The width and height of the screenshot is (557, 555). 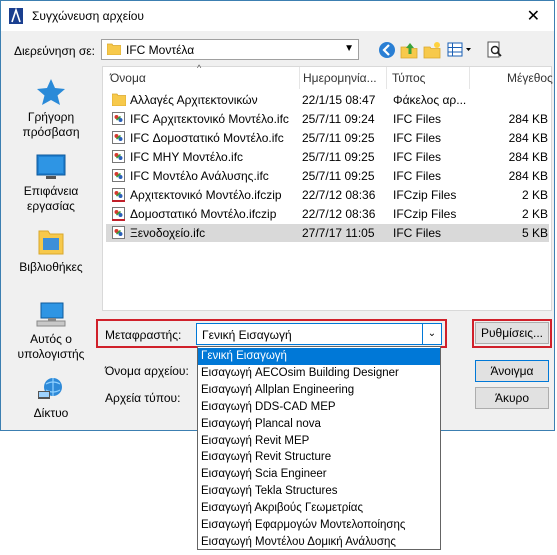 I want to click on file-date: 27/7/17 11:05, so click(x=338, y=233).